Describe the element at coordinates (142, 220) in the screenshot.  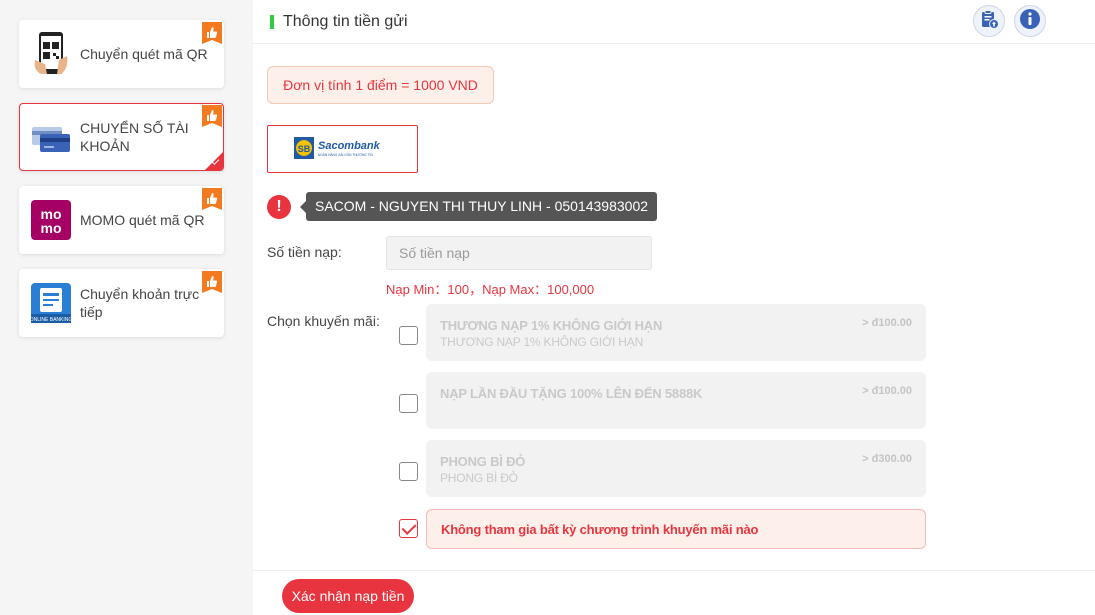
I see `method-label: MOMO quét mã QR` at that location.